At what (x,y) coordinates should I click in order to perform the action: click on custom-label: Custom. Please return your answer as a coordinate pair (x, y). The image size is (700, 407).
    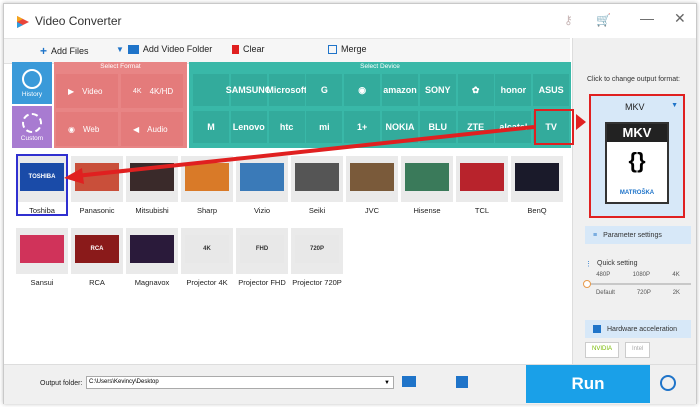
    Looking at the image, I should click on (32, 138).